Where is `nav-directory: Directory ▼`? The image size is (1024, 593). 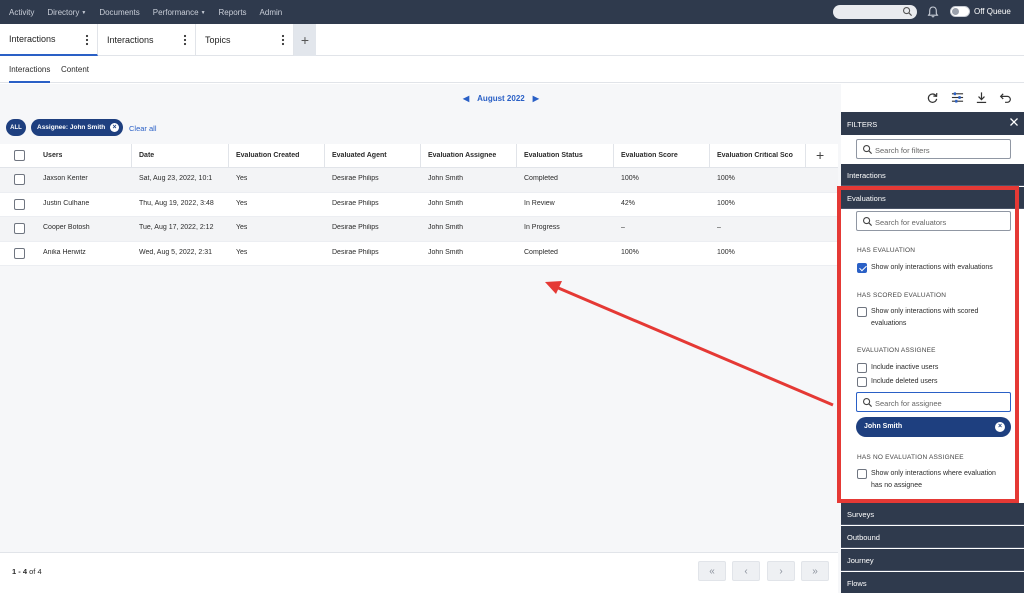 nav-directory: Directory ▼ is located at coordinates (66, 12).